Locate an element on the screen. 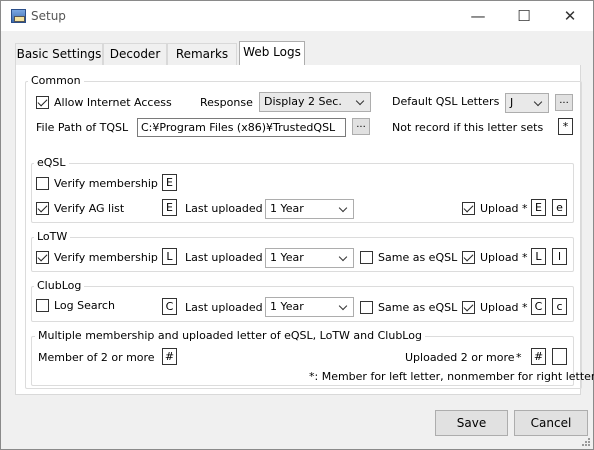  response-label: Response is located at coordinates (226, 102).